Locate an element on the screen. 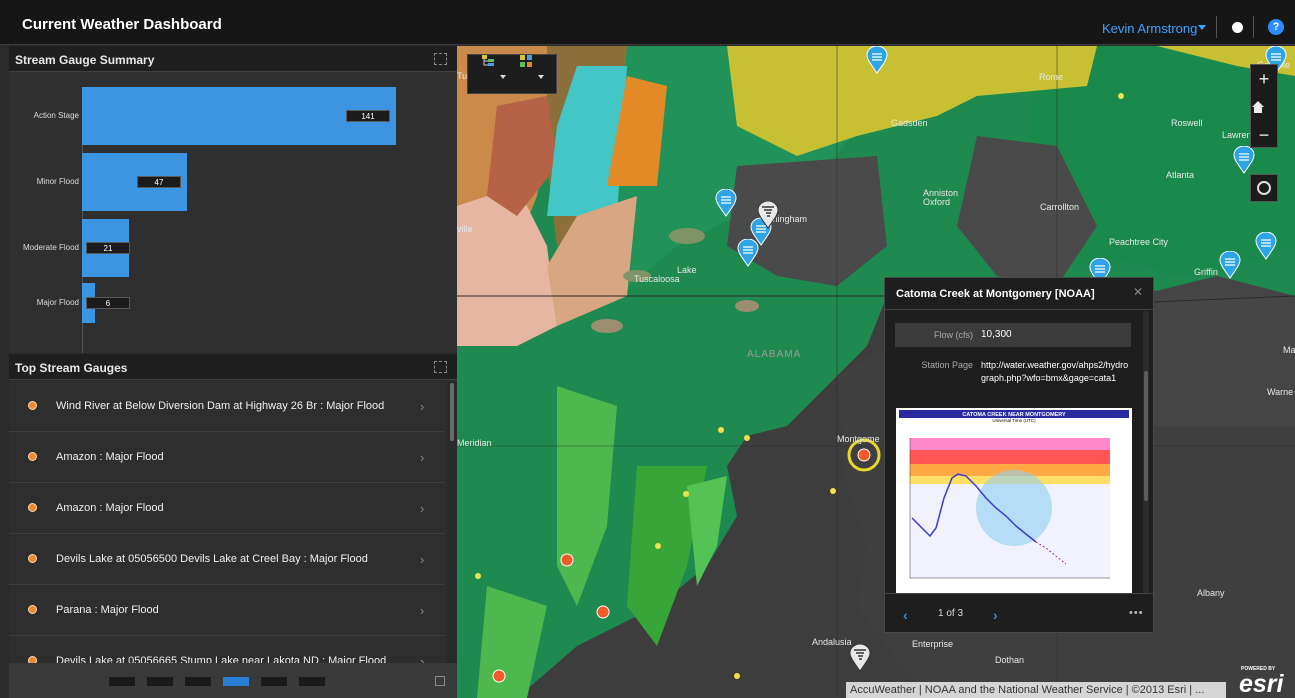 The height and width of the screenshot is (698, 1295). map-label: Dothan is located at coordinates (1010, 660).